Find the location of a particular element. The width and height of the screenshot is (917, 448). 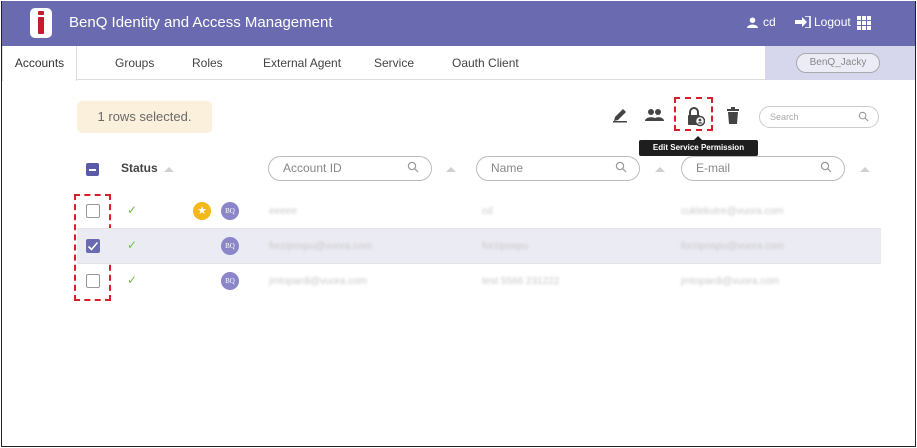

logout-button: Logout is located at coordinates (823, 22).